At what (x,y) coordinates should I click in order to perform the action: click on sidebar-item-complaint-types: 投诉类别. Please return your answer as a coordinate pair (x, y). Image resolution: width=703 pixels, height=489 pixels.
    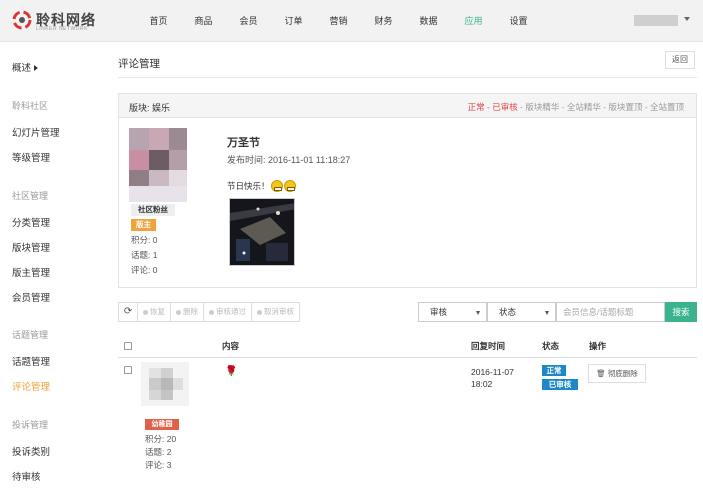
    Looking at the image, I should click on (31, 451).